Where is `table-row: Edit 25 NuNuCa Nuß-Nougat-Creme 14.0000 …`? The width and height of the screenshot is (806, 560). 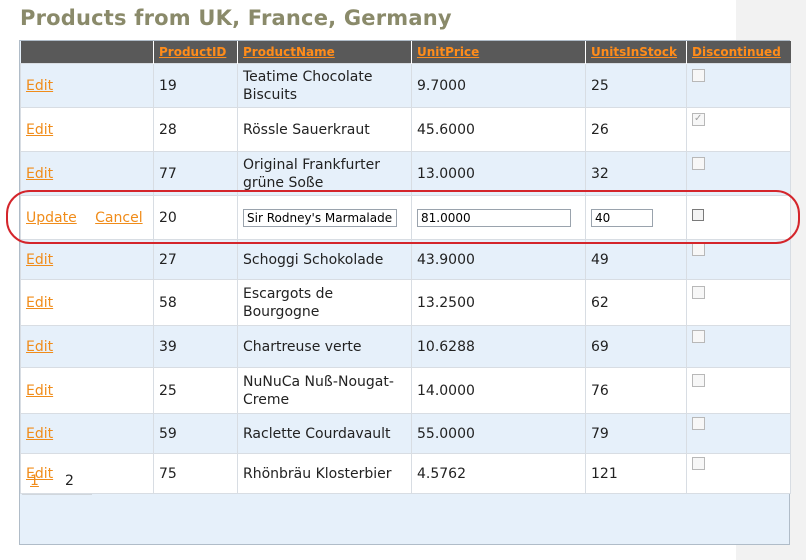
table-row: Edit 25 NuNuCa Nuß-Nougat-Creme 14.0000 … is located at coordinates (405, 390).